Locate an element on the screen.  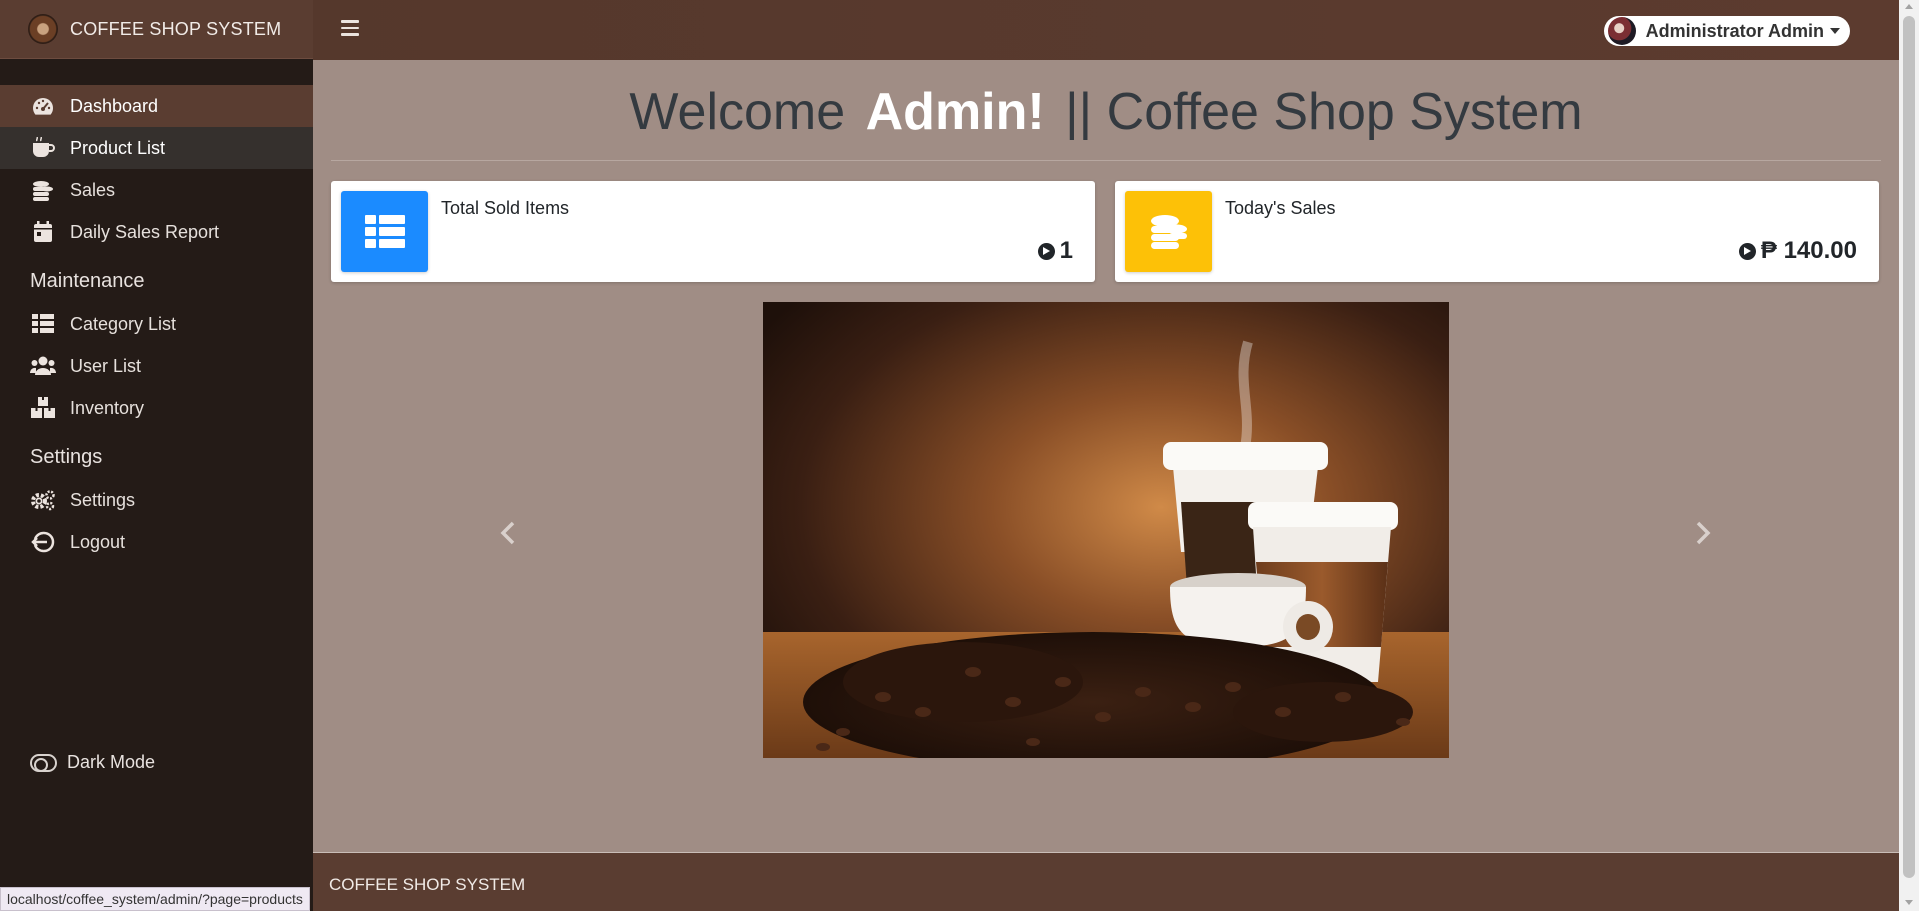
sidebar-item-category-list: Category List is located at coordinates (156, 324).